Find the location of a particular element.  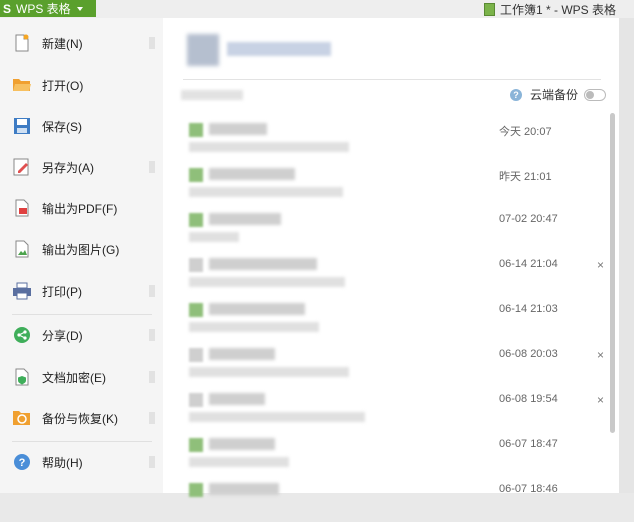

menu-item-label: 备份与恢复(K) is located at coordinates (80, 418).